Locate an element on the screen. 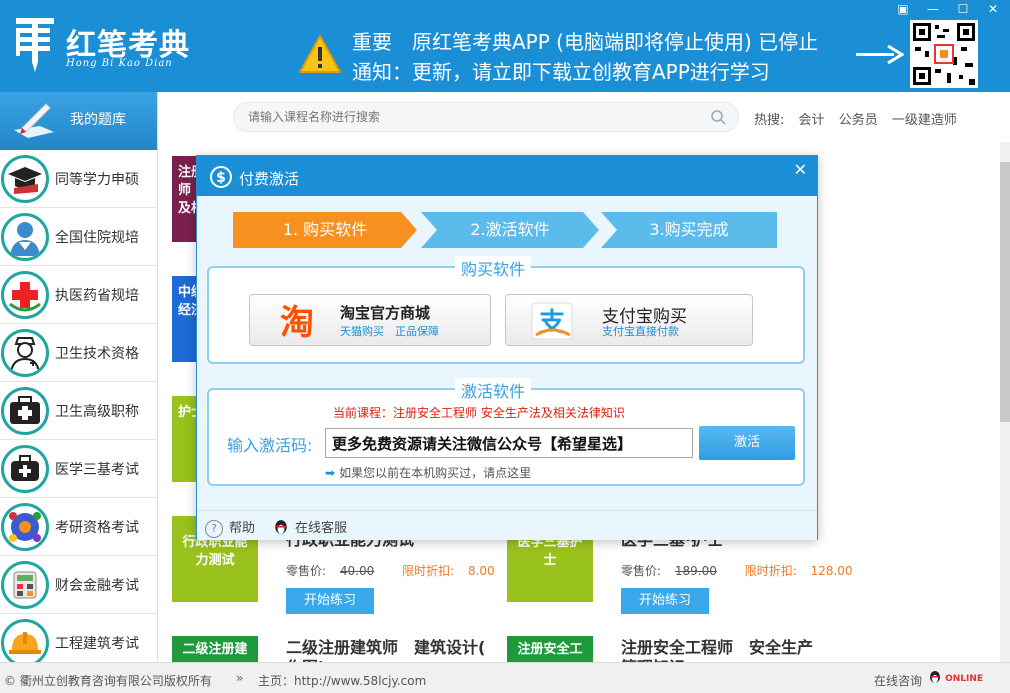 This screenshot has height=693, width=1010. activate-button: 激活 is located at coordinates (747, 443).